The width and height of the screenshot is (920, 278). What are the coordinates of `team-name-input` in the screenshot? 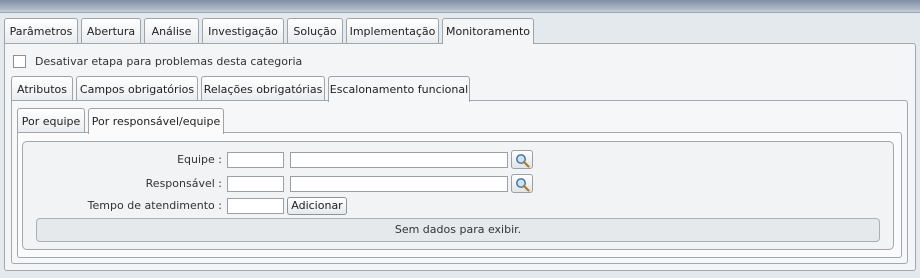 It's located at (399, 160).